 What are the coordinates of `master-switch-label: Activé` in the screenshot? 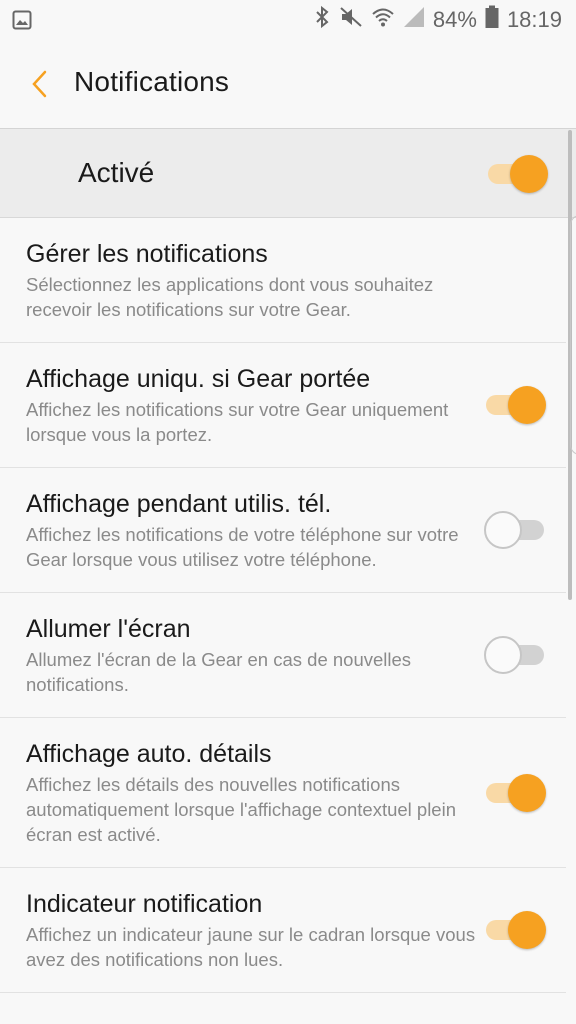 It's located at (116, 172).